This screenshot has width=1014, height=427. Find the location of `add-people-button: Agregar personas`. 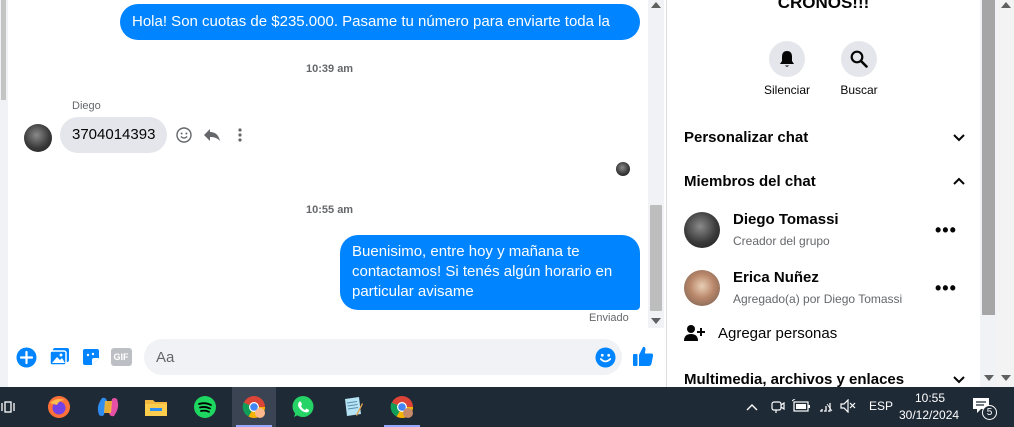

add-people-button: Agregar personas is located at coordinates (760, 333).